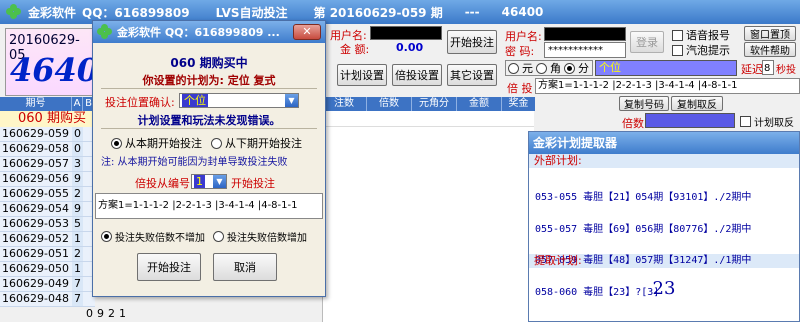 This screenshot has height=322, width=800. Describe the element at coordinates (520, 88) in the screenshot. I see `multiplier-label: 倍 投` at that location.